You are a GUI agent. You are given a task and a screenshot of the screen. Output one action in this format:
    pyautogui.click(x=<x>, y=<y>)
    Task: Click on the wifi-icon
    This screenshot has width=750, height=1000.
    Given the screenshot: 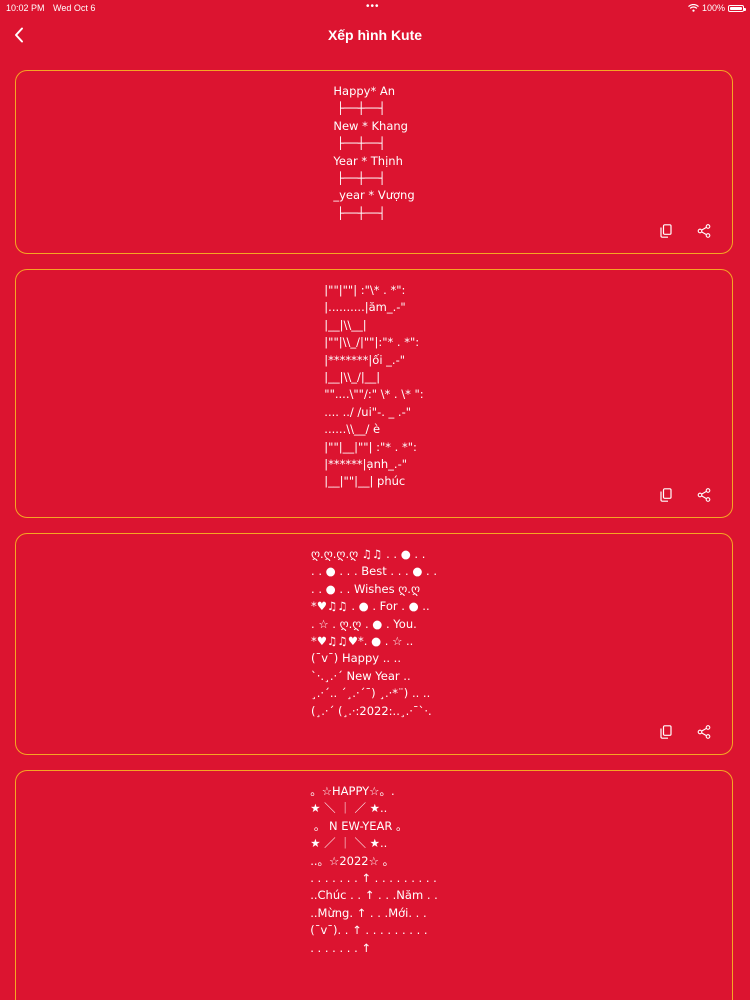 What is the action you would take?
    pyautogui.click(x=693, y=8)
    